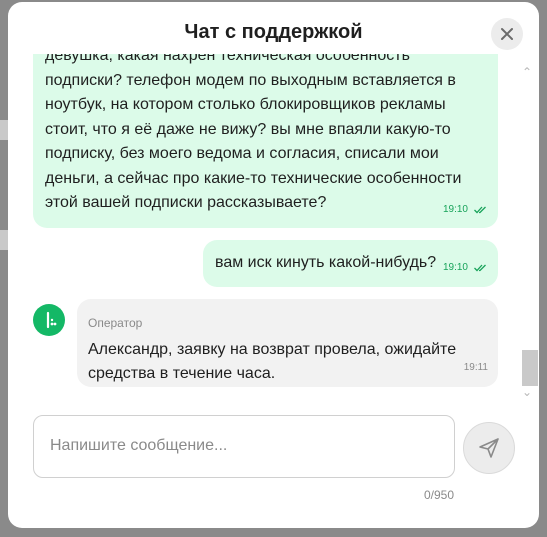  I want to click on message-time: 19:11, so click(475, 367).